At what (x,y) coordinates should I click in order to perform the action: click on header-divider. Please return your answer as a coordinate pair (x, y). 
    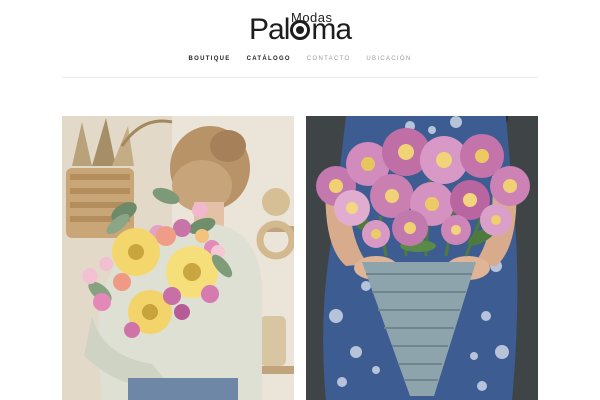
    Looking at the image, I should click on (300, 77).